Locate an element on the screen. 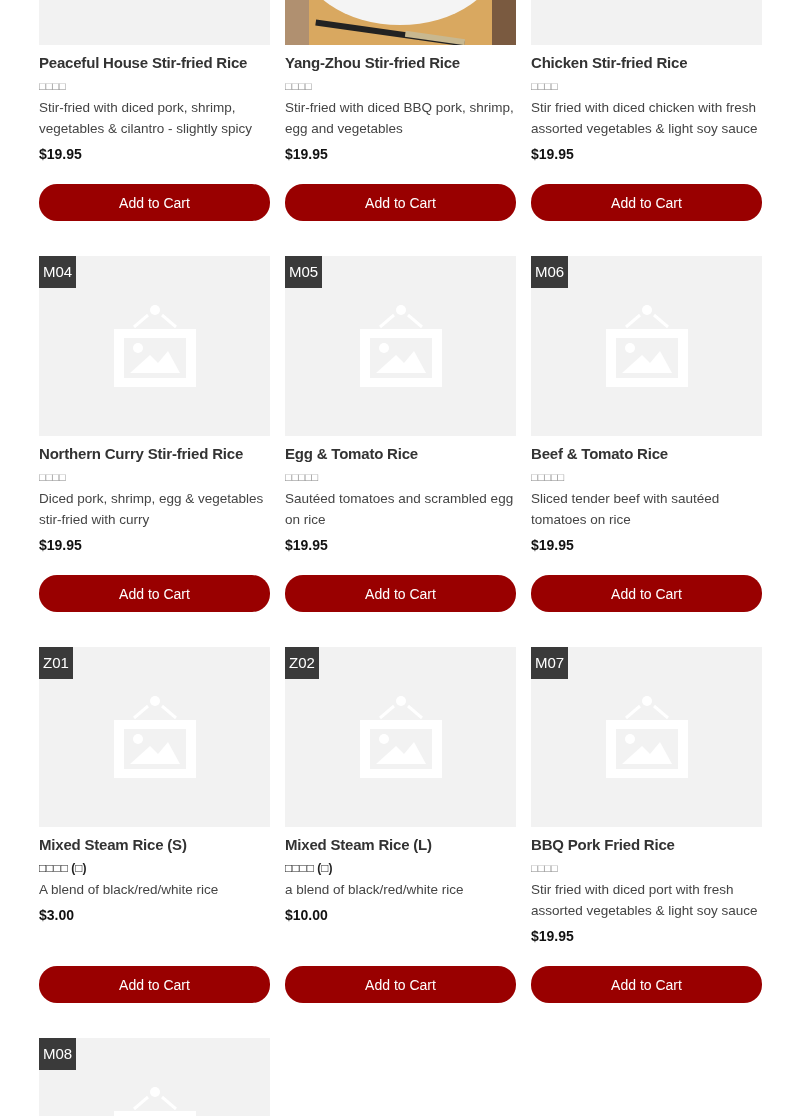  item-name: Peaceful House Stir-fried Rice is located at coordinates (144, 63).